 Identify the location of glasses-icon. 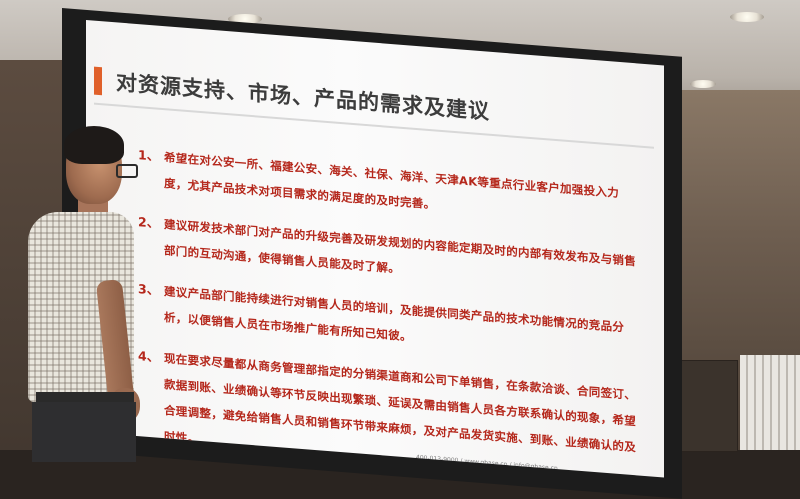
(127, 171).